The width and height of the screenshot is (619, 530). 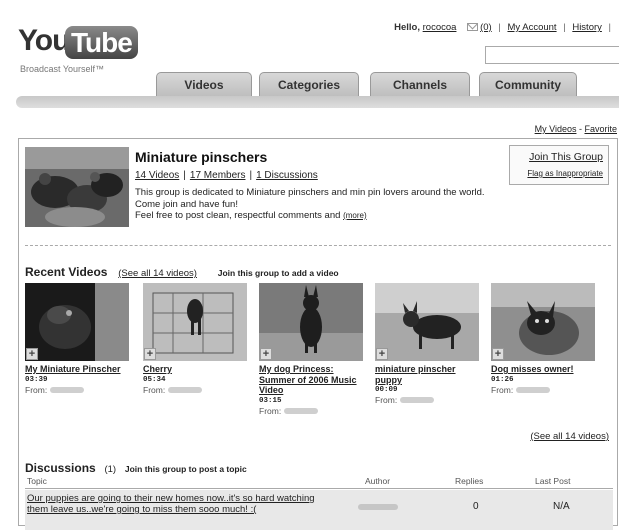 What do you see at coordinates (66, 272) in the screenshot?
I see `recent-videos-heading: Recent Videos` at bounding box center [66, 272].